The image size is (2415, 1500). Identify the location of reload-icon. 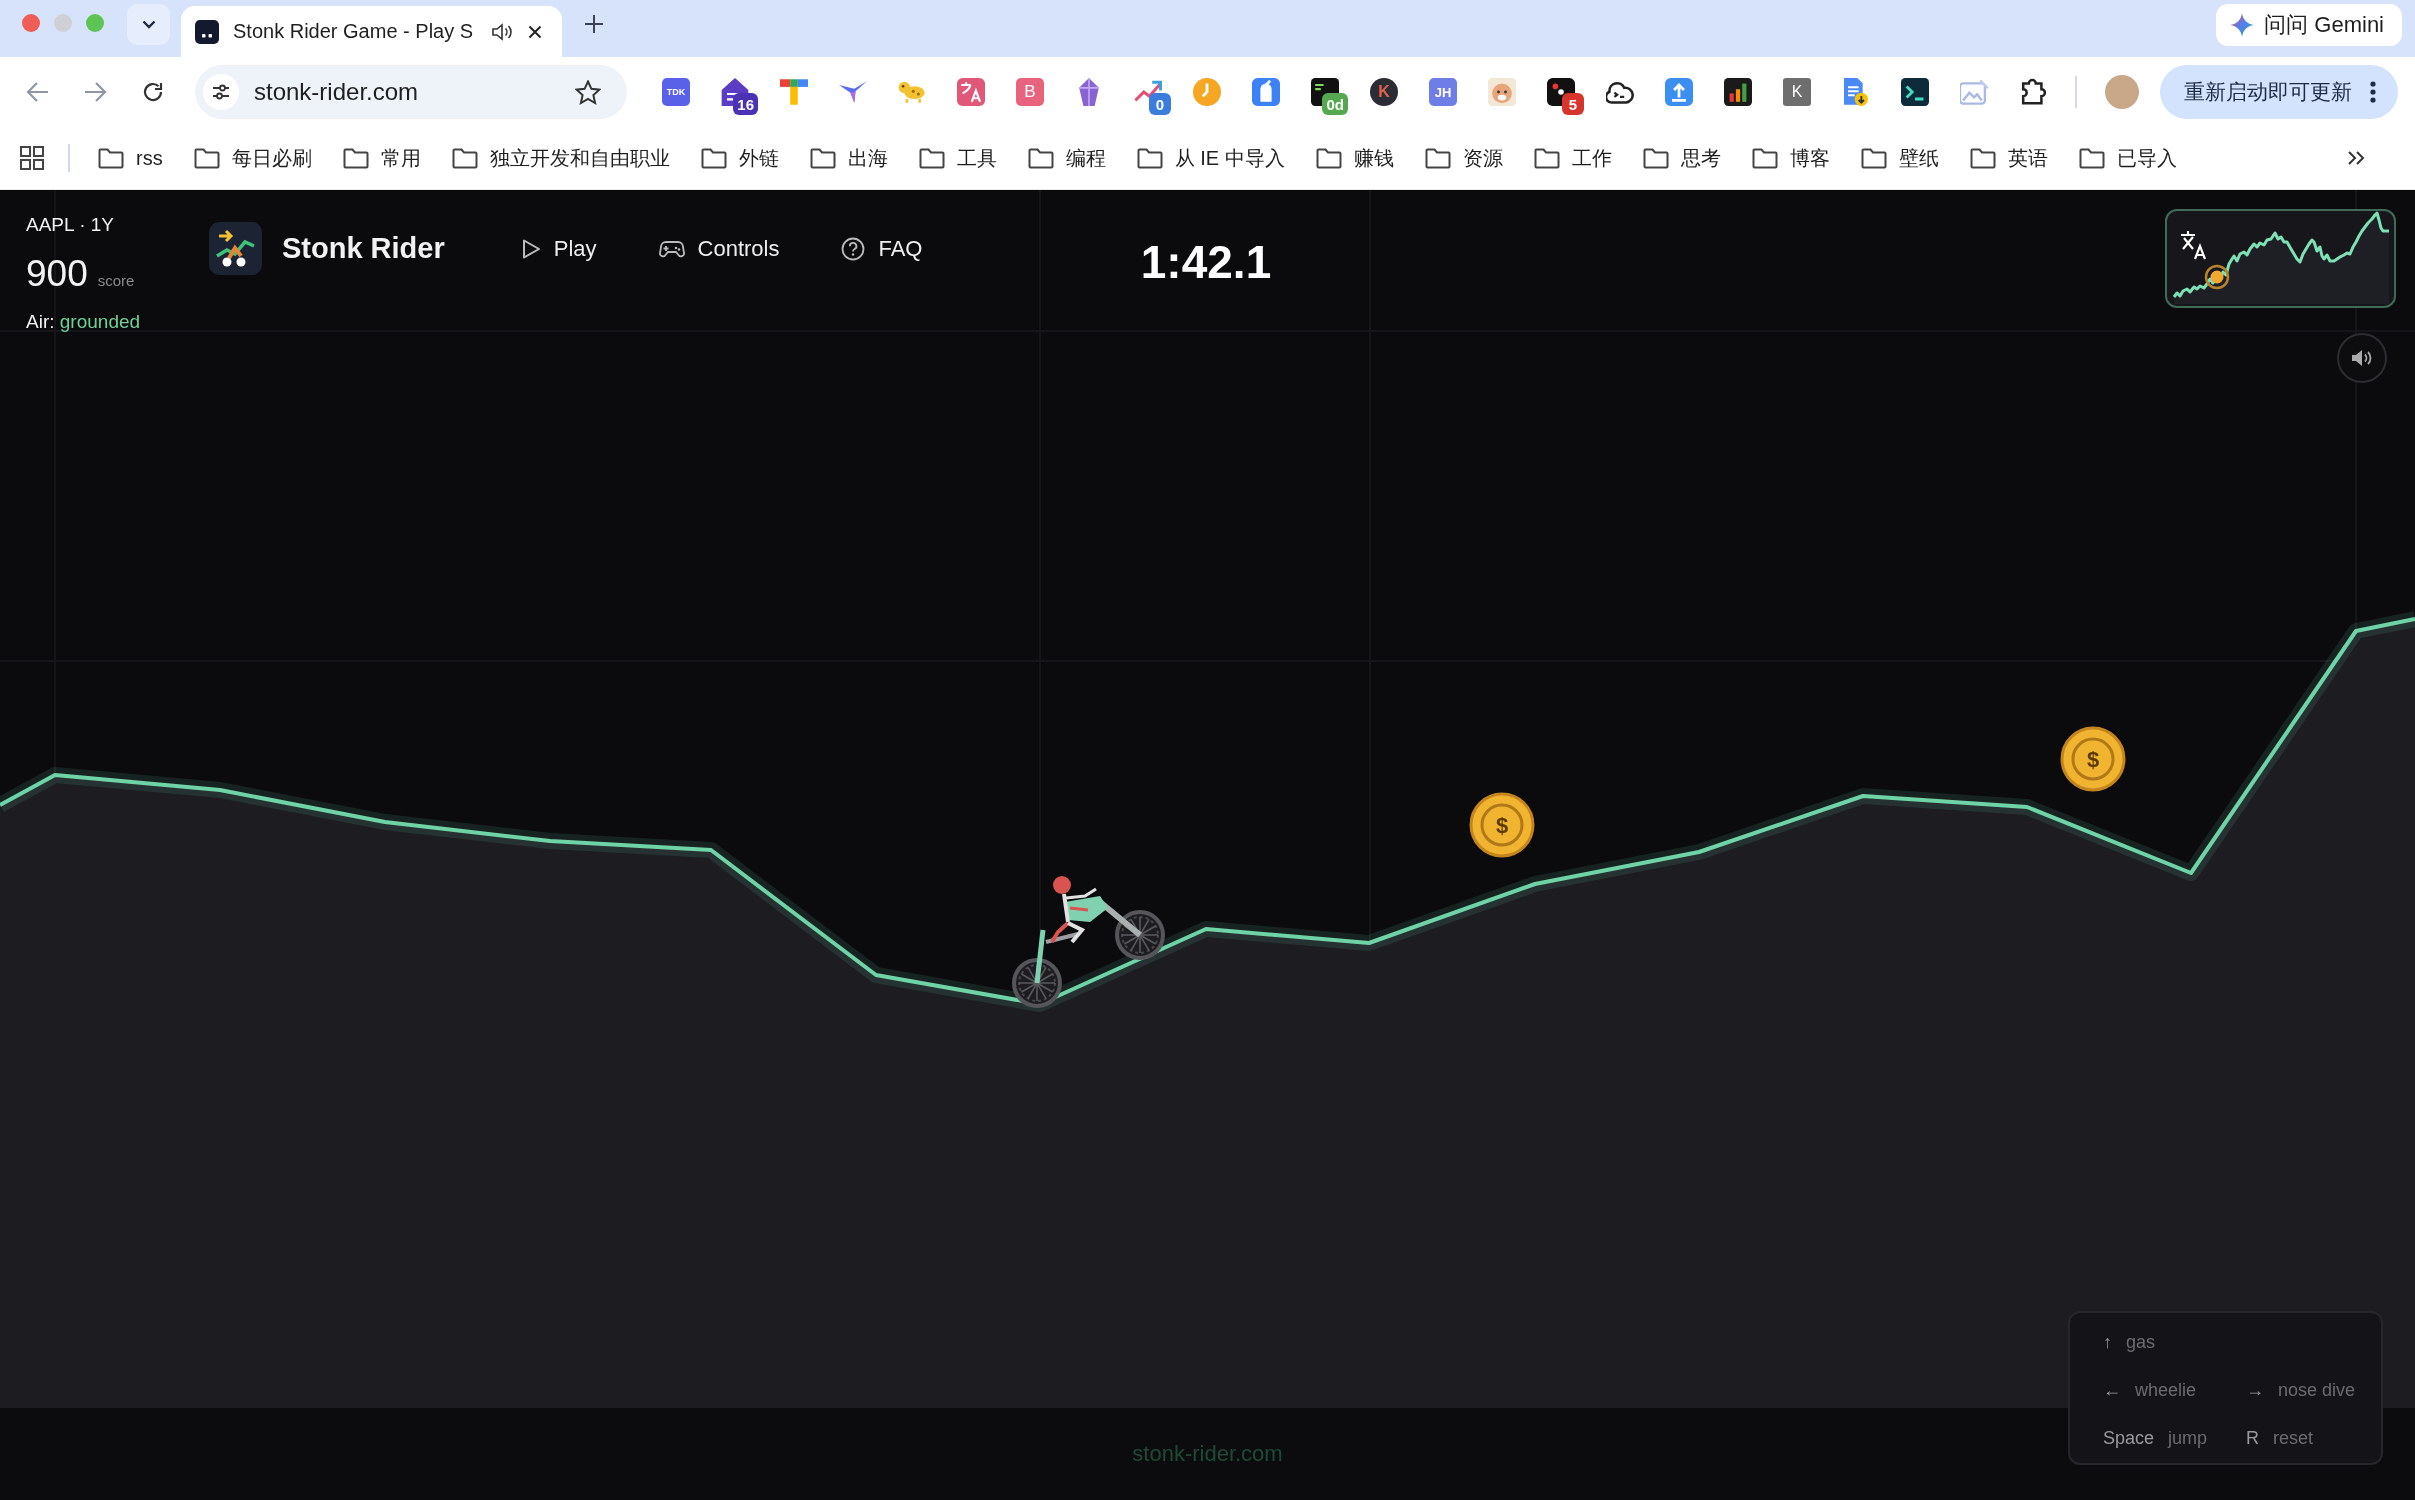
(153, 92).